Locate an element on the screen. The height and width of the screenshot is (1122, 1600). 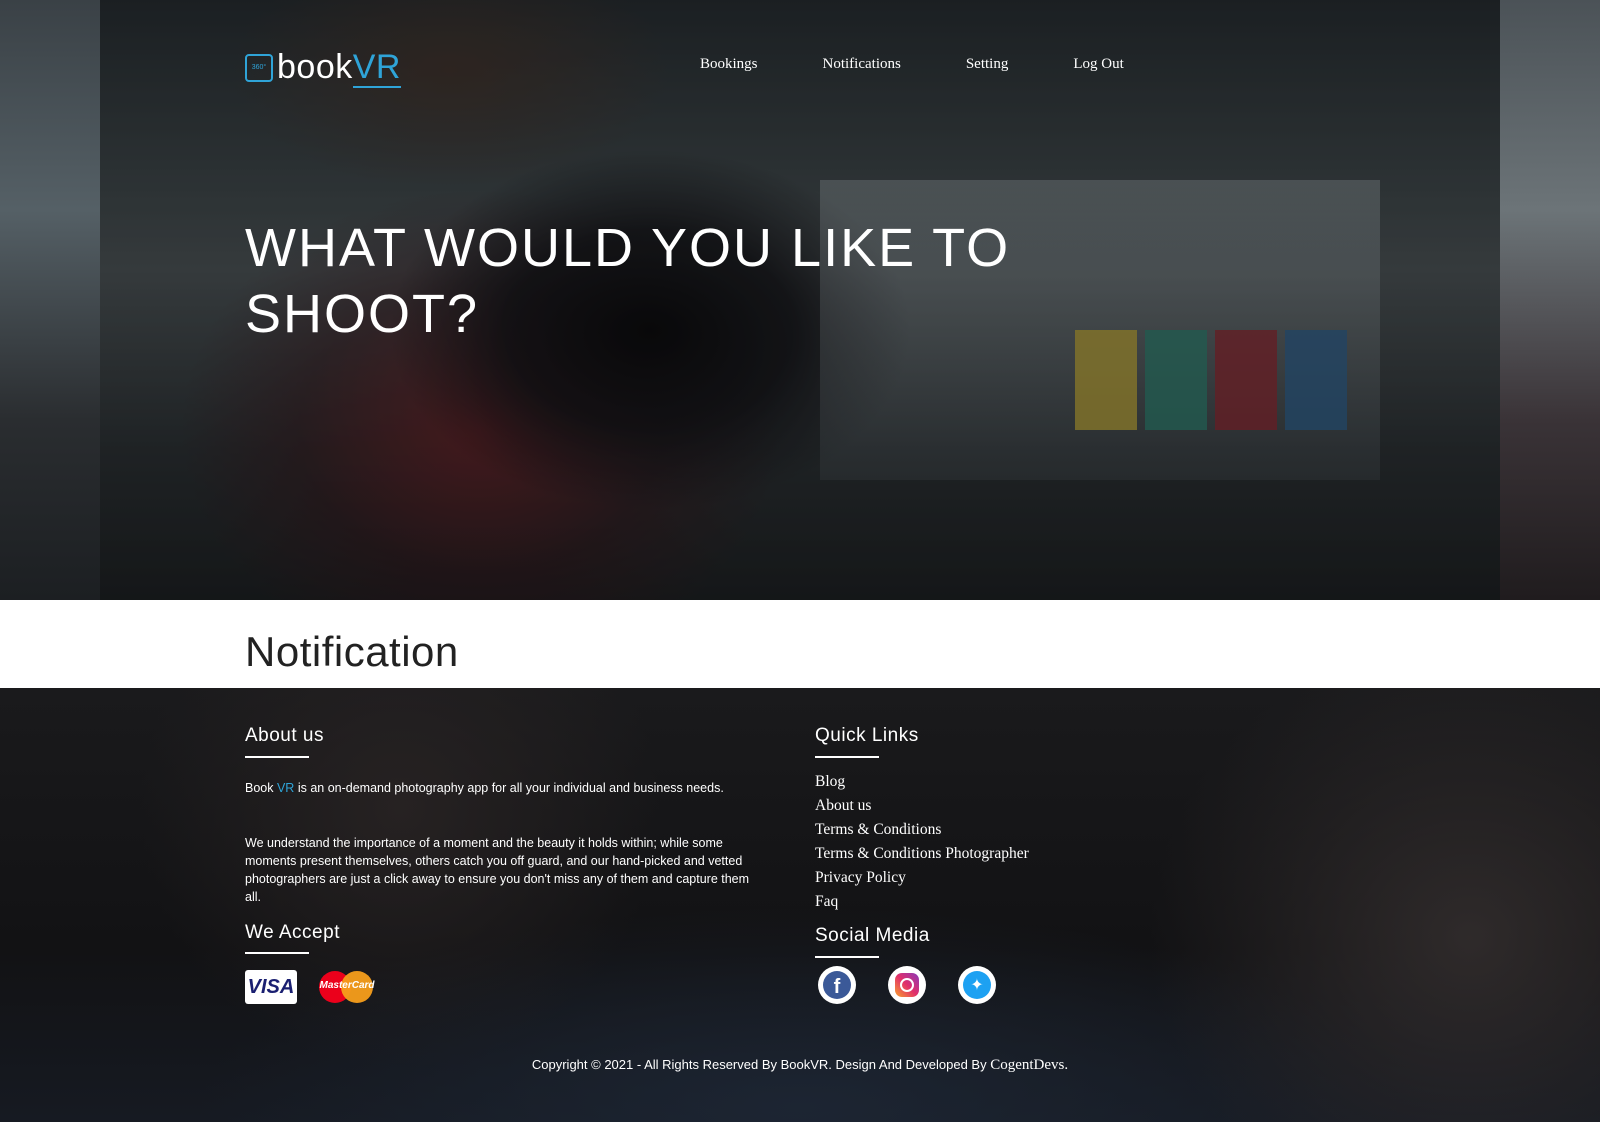
quick-link-terms-photographer: Terms & Conditions Photographer is located at coordinates (922, 854).